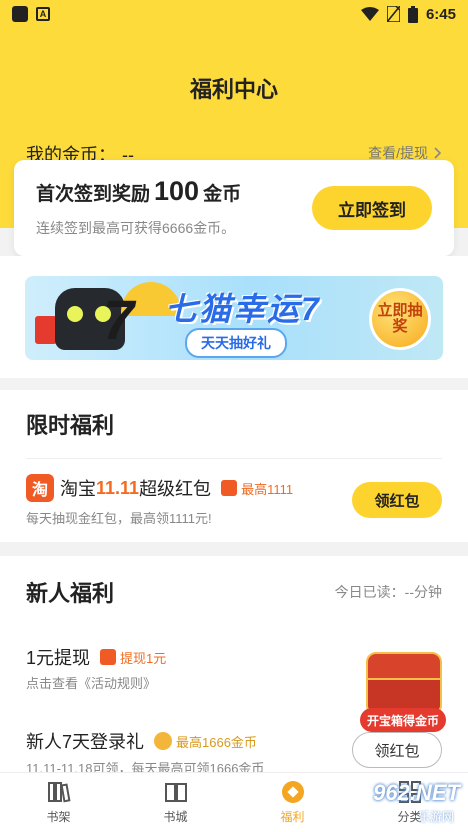 Image resolution: width=468 pixels, height=832 pixels. I want to click on chest-lid-icon, so click(404, 666).